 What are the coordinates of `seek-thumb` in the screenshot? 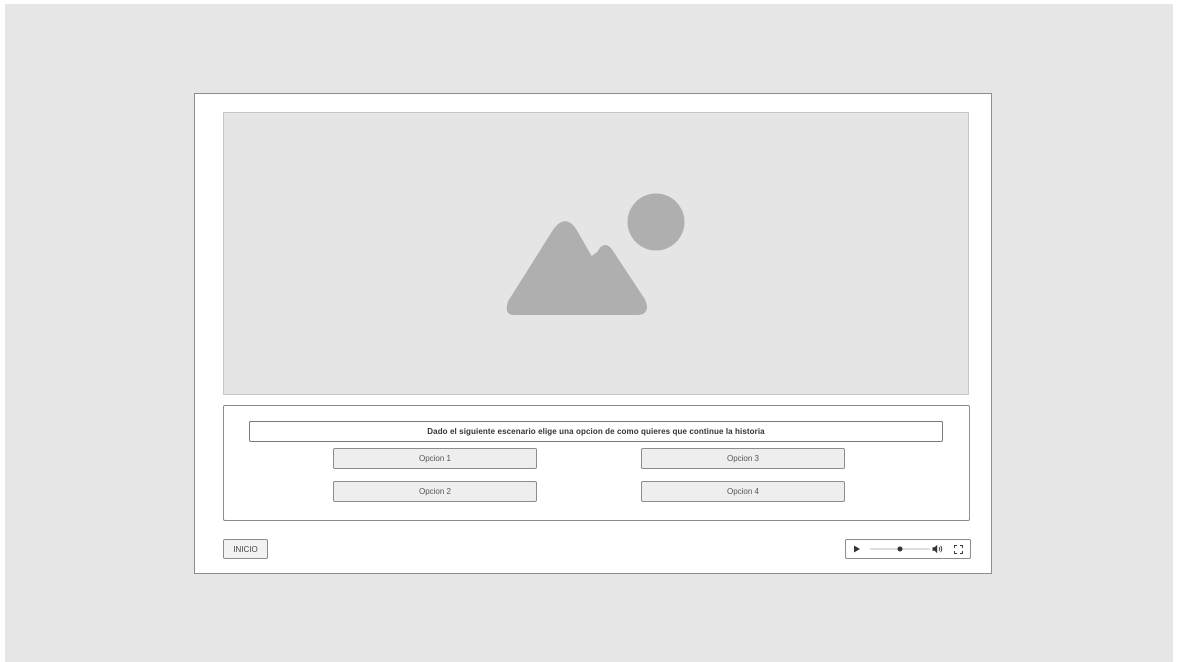 It's located at (900, 549).